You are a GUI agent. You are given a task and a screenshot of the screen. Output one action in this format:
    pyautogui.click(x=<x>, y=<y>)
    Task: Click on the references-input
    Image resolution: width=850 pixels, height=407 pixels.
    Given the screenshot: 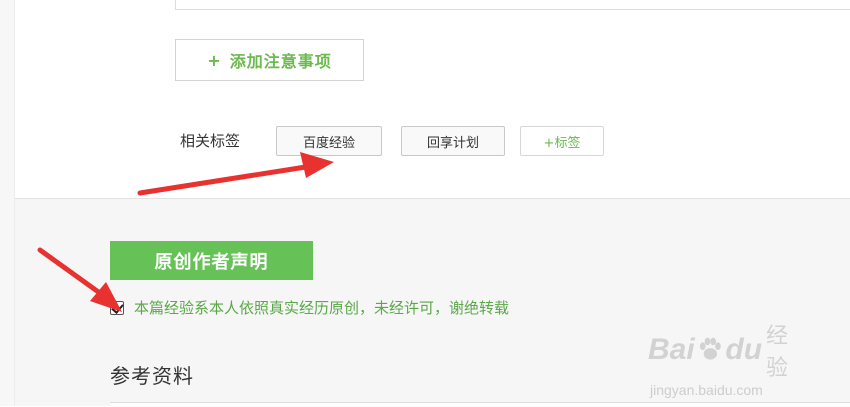 What is the action you would take?
    pyautogui.click(x=480, y=404)
    